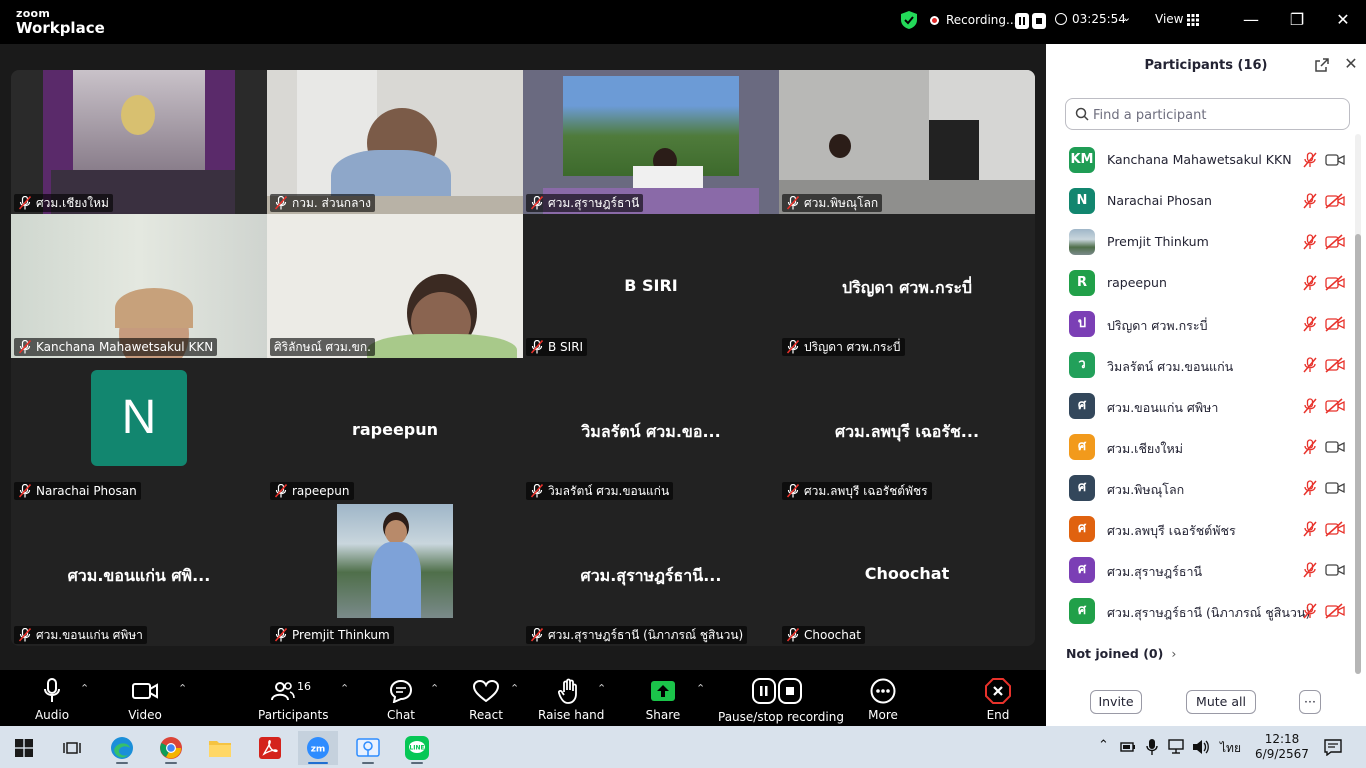 Image resolution: width=1366 pixels, height=768 pixels. Describe the element at coordinates (486, 700) in the screenshot. I see `react-button: React` at that location.